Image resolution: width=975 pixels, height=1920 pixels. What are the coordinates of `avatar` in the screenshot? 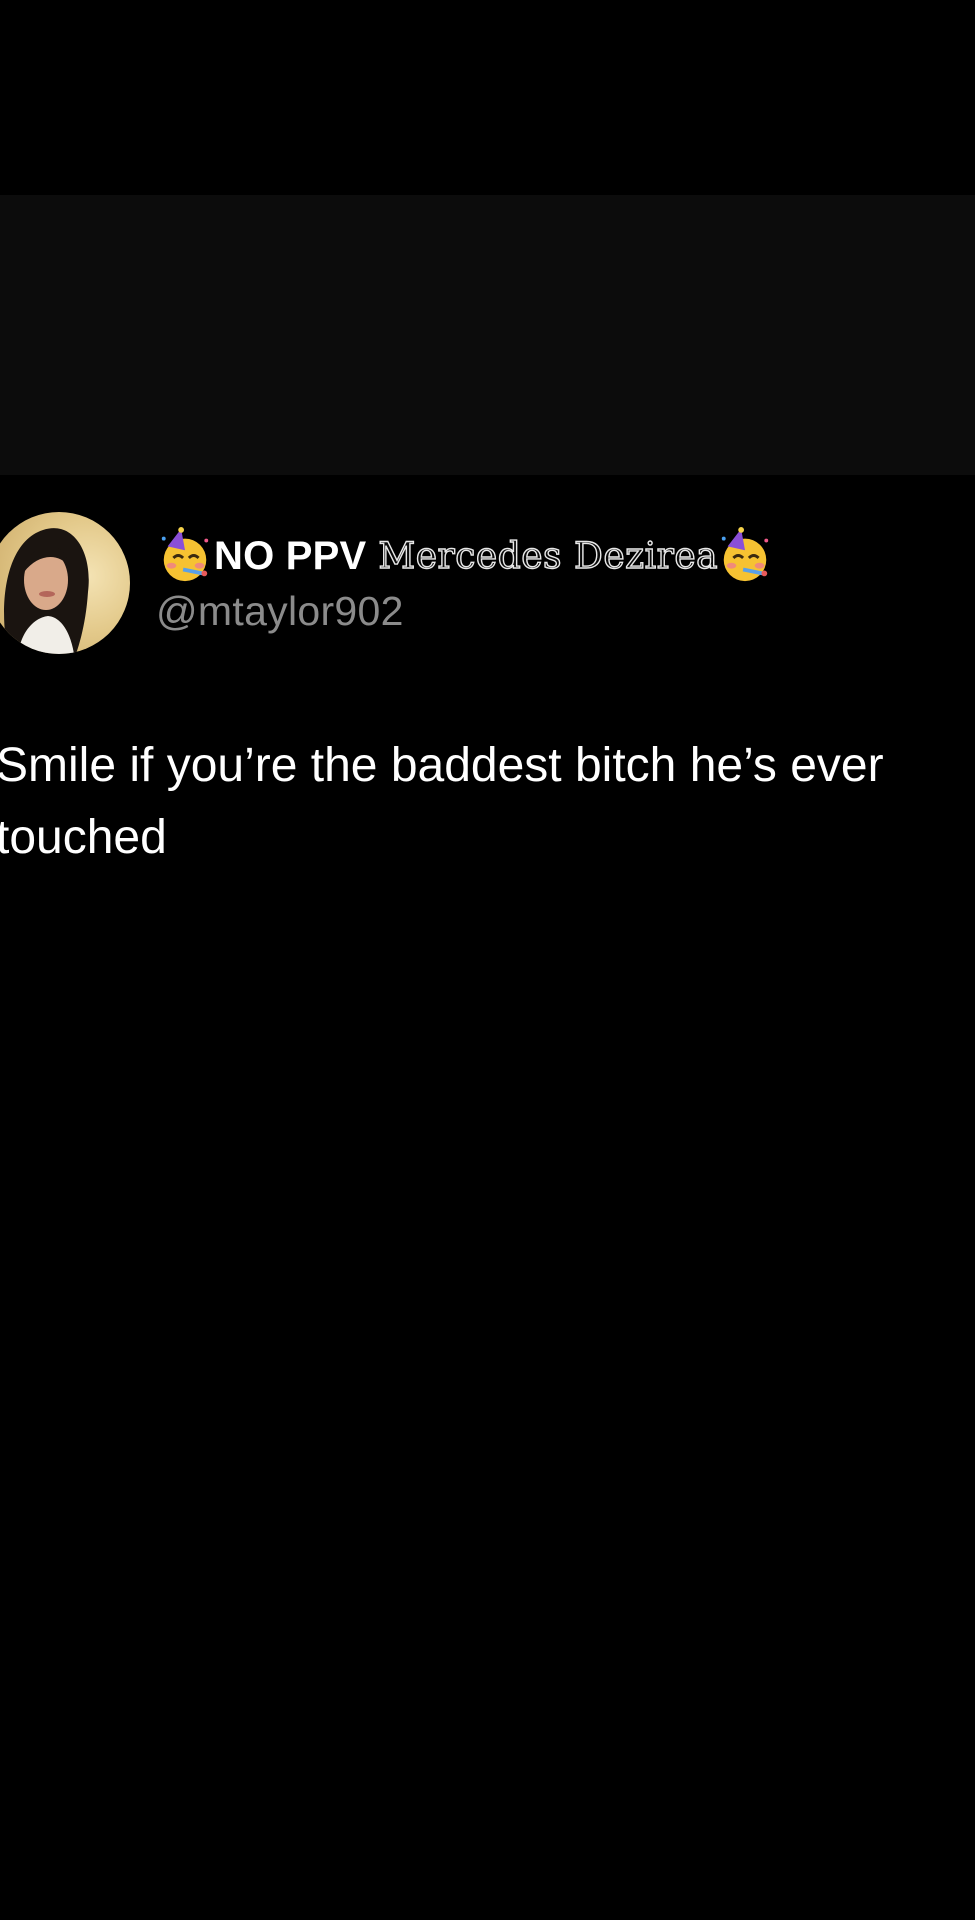 It's located at (65, 583).